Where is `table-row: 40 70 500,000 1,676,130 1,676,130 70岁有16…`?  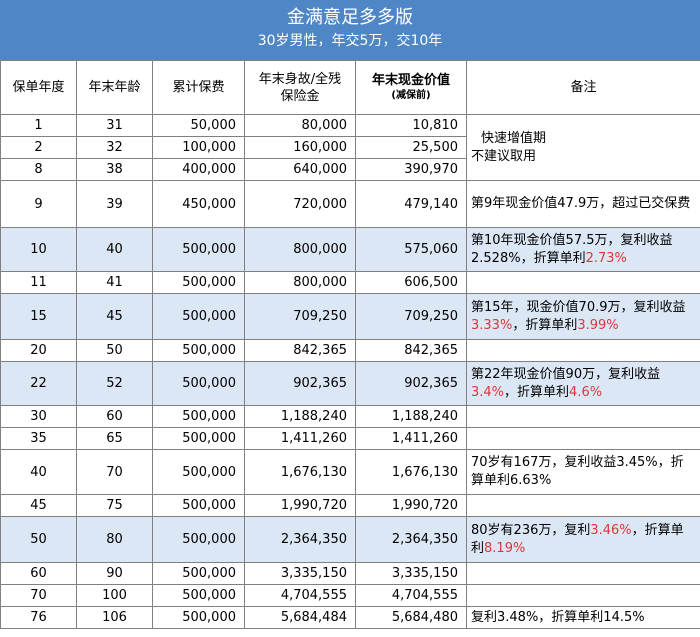
table-row: 40 70 500,000 1,676,130 1,676,130 70岁有16… is located at coordinates (350, 472).